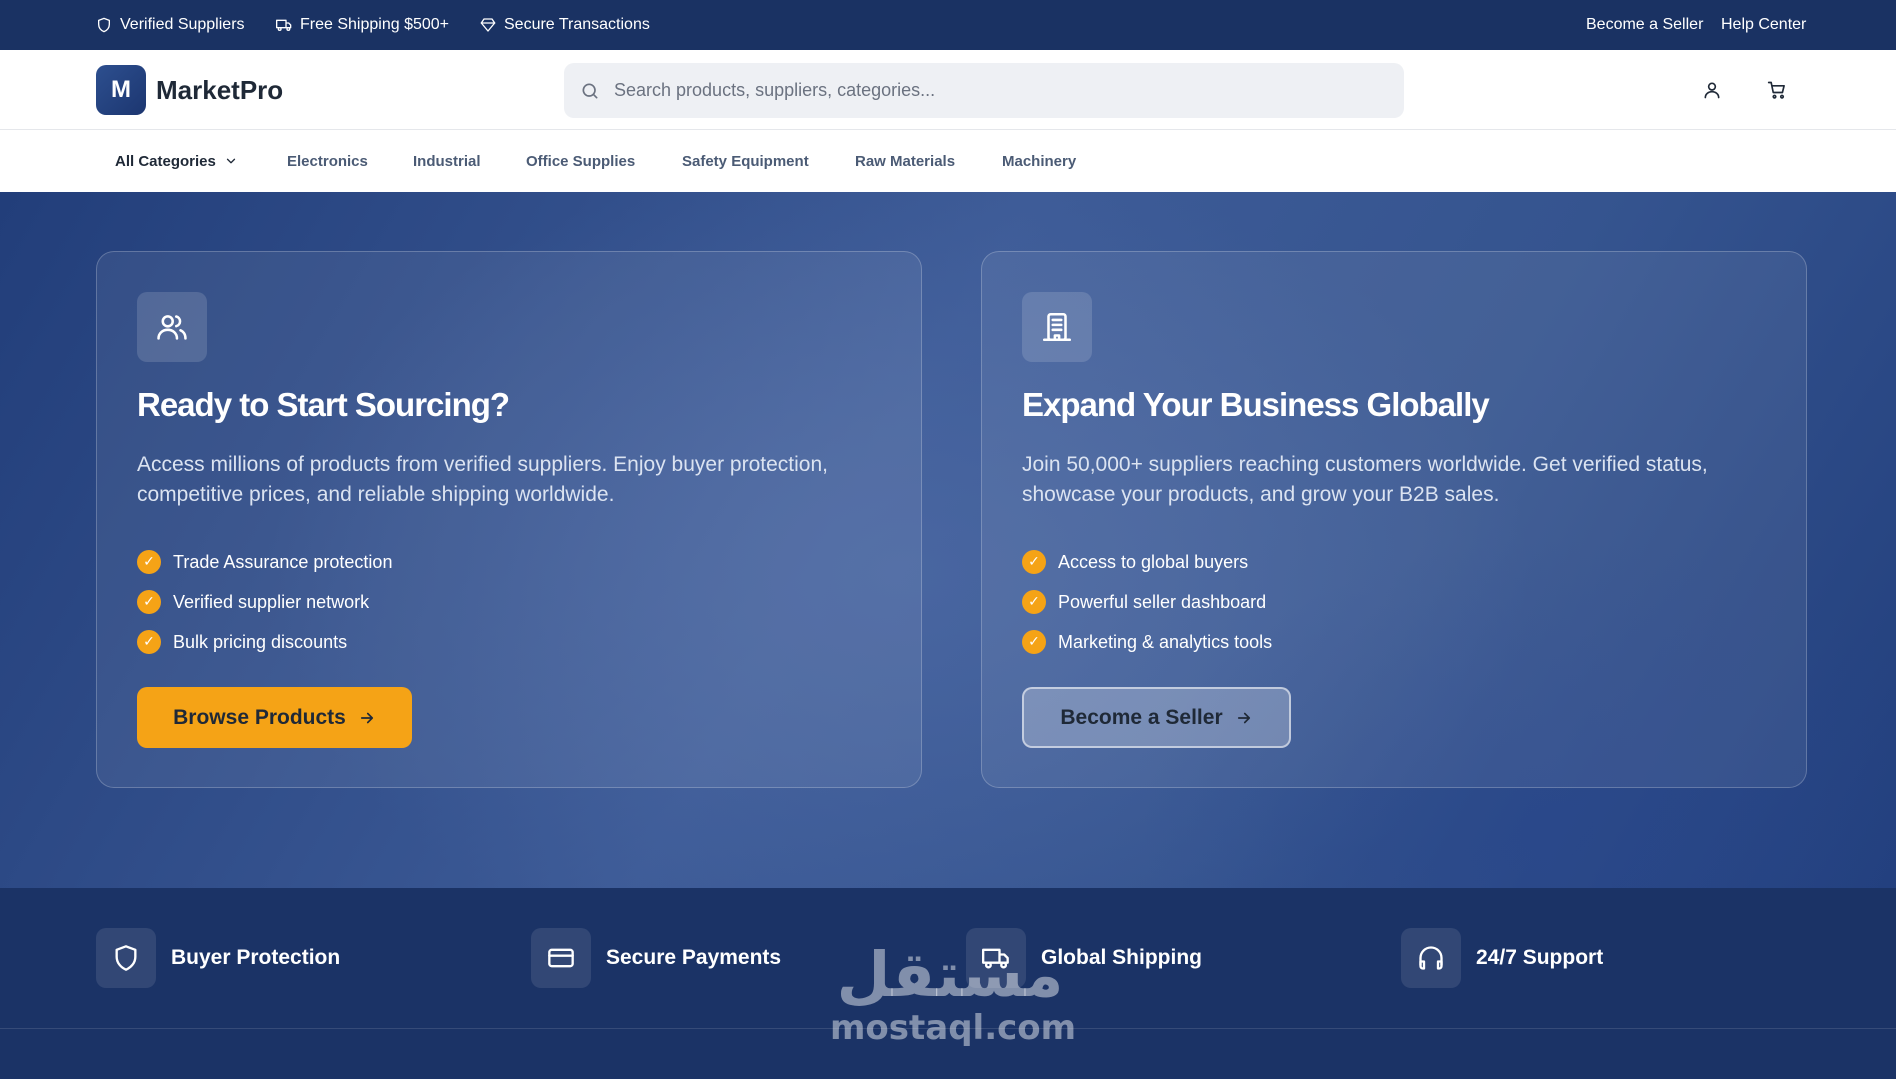 The width and height of the screenshot is (1896, 1079). Describe the element at coordinates (1121, 957) in the screenshot. I see `feature-label: Global Shipping` at that location.